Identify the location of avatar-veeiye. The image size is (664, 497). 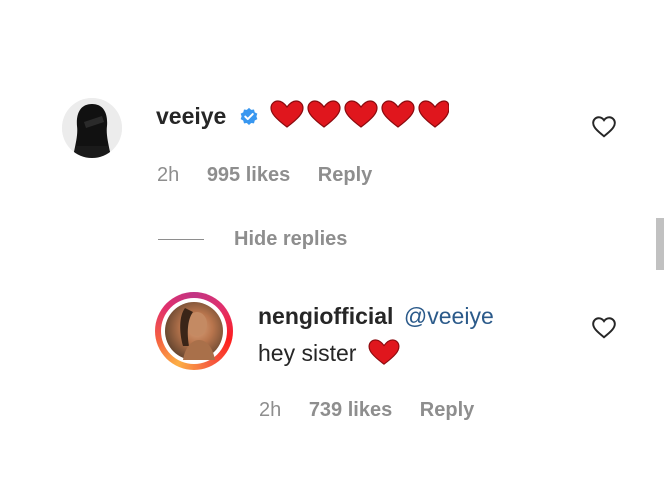
(92, 128).